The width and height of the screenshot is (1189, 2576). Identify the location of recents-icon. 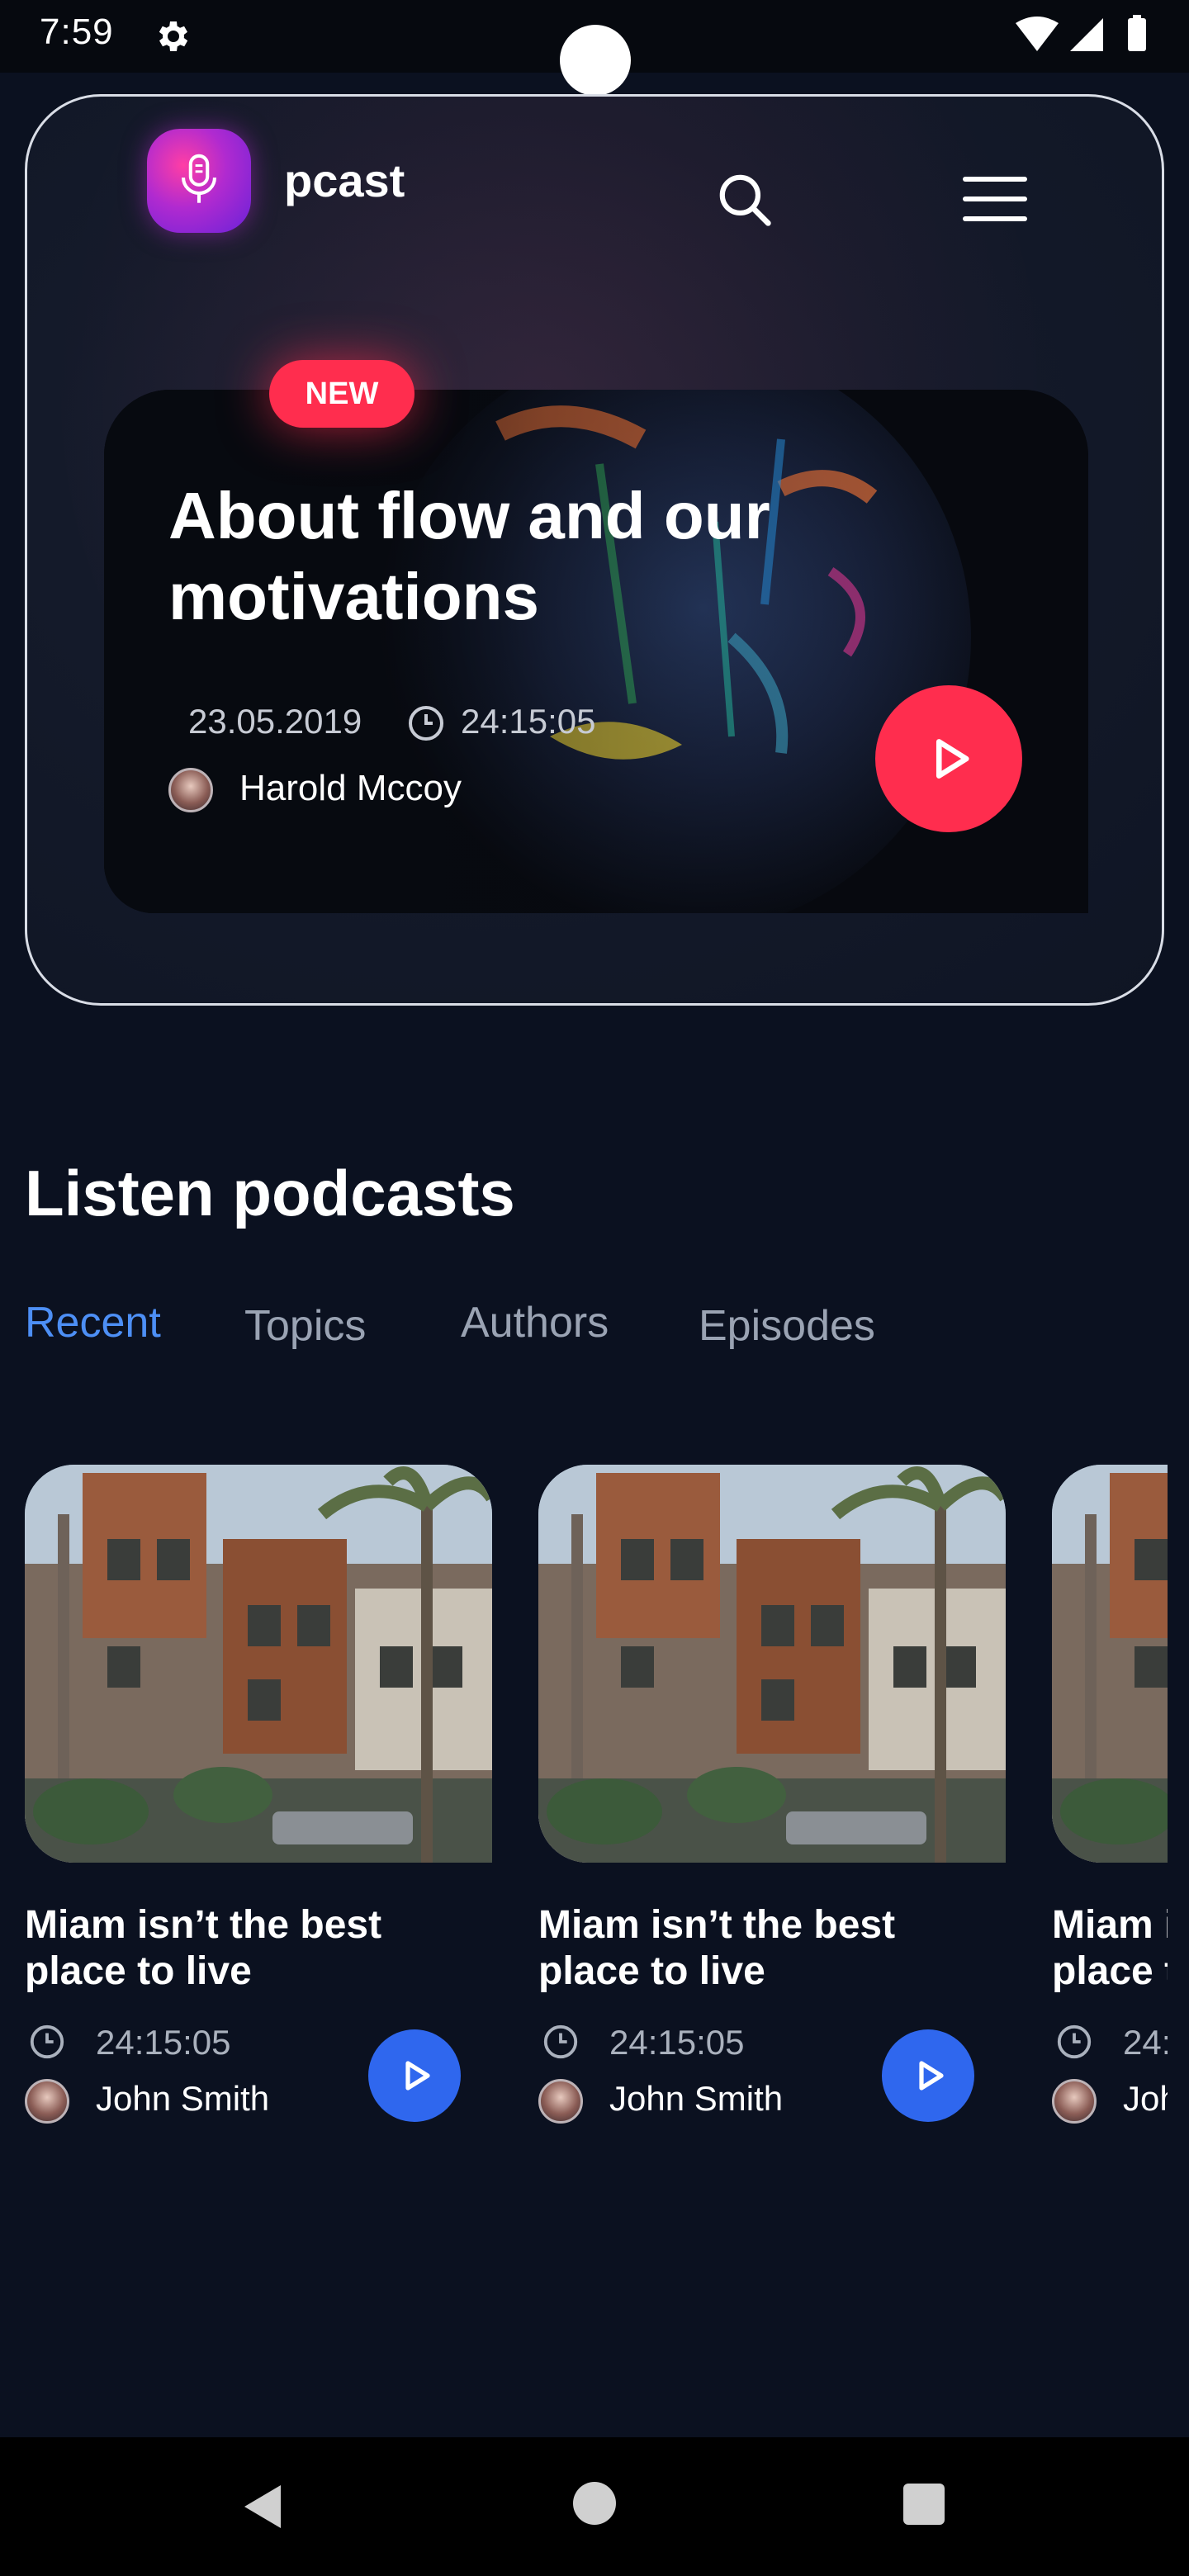
(924, 2504).